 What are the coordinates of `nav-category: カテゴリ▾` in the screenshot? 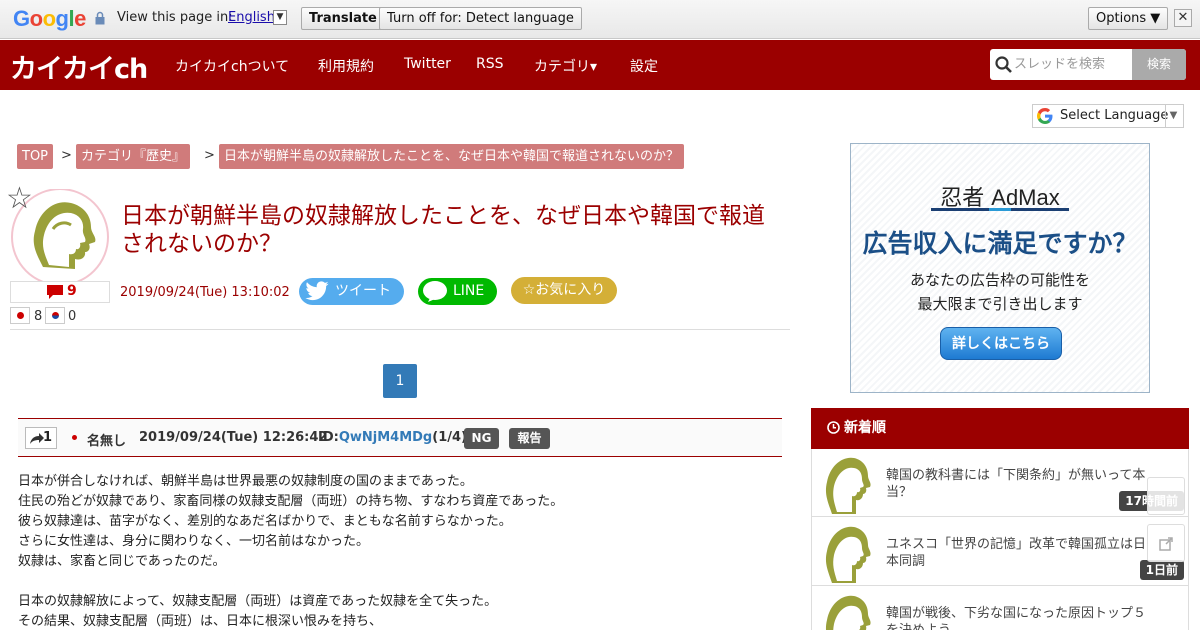 It's located at (565, 66).